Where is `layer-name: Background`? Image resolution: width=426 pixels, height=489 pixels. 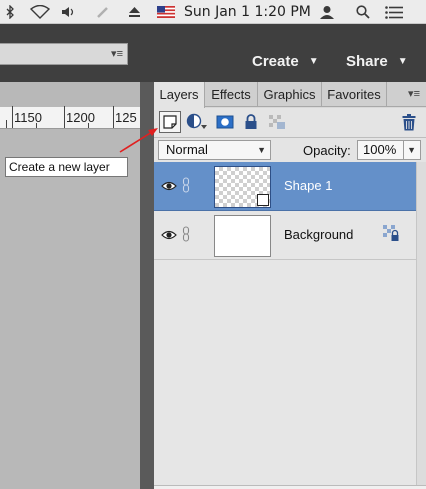 layer-name: Background is located at coordinates (318, 234).